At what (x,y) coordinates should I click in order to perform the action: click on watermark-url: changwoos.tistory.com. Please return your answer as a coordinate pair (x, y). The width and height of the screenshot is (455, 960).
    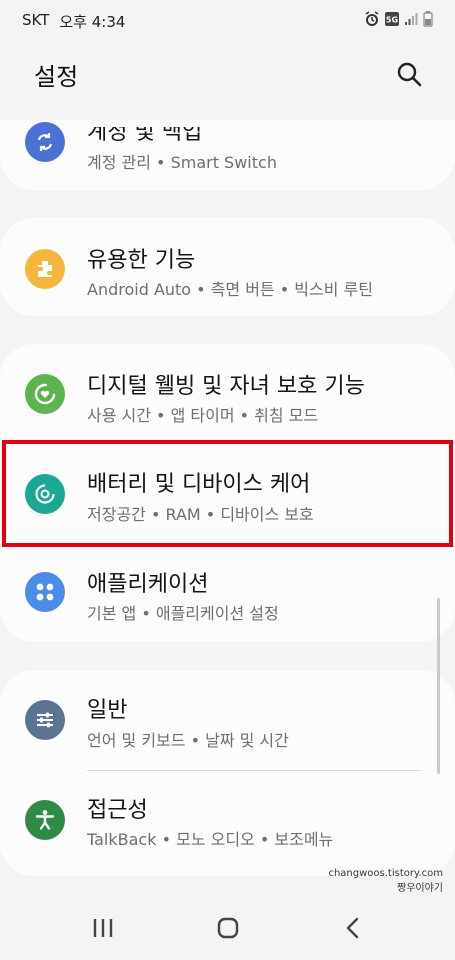
    Looking at the image, I should click on (385, 873).